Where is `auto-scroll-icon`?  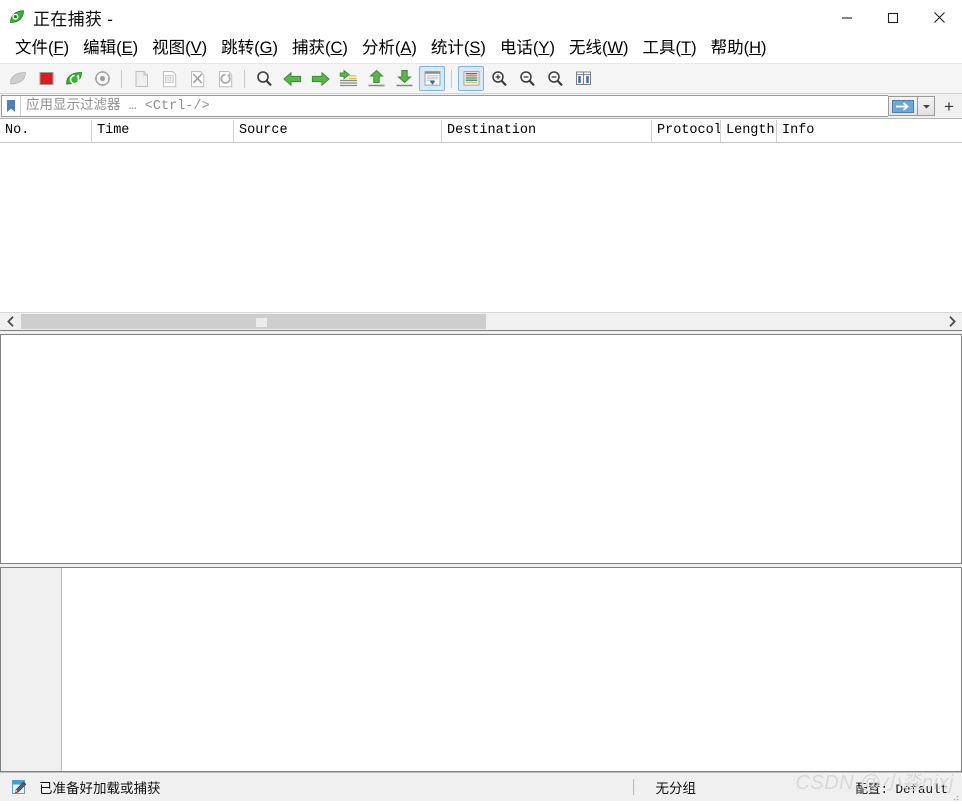
auto-scroll-icon is located at coordinates (432, 78).